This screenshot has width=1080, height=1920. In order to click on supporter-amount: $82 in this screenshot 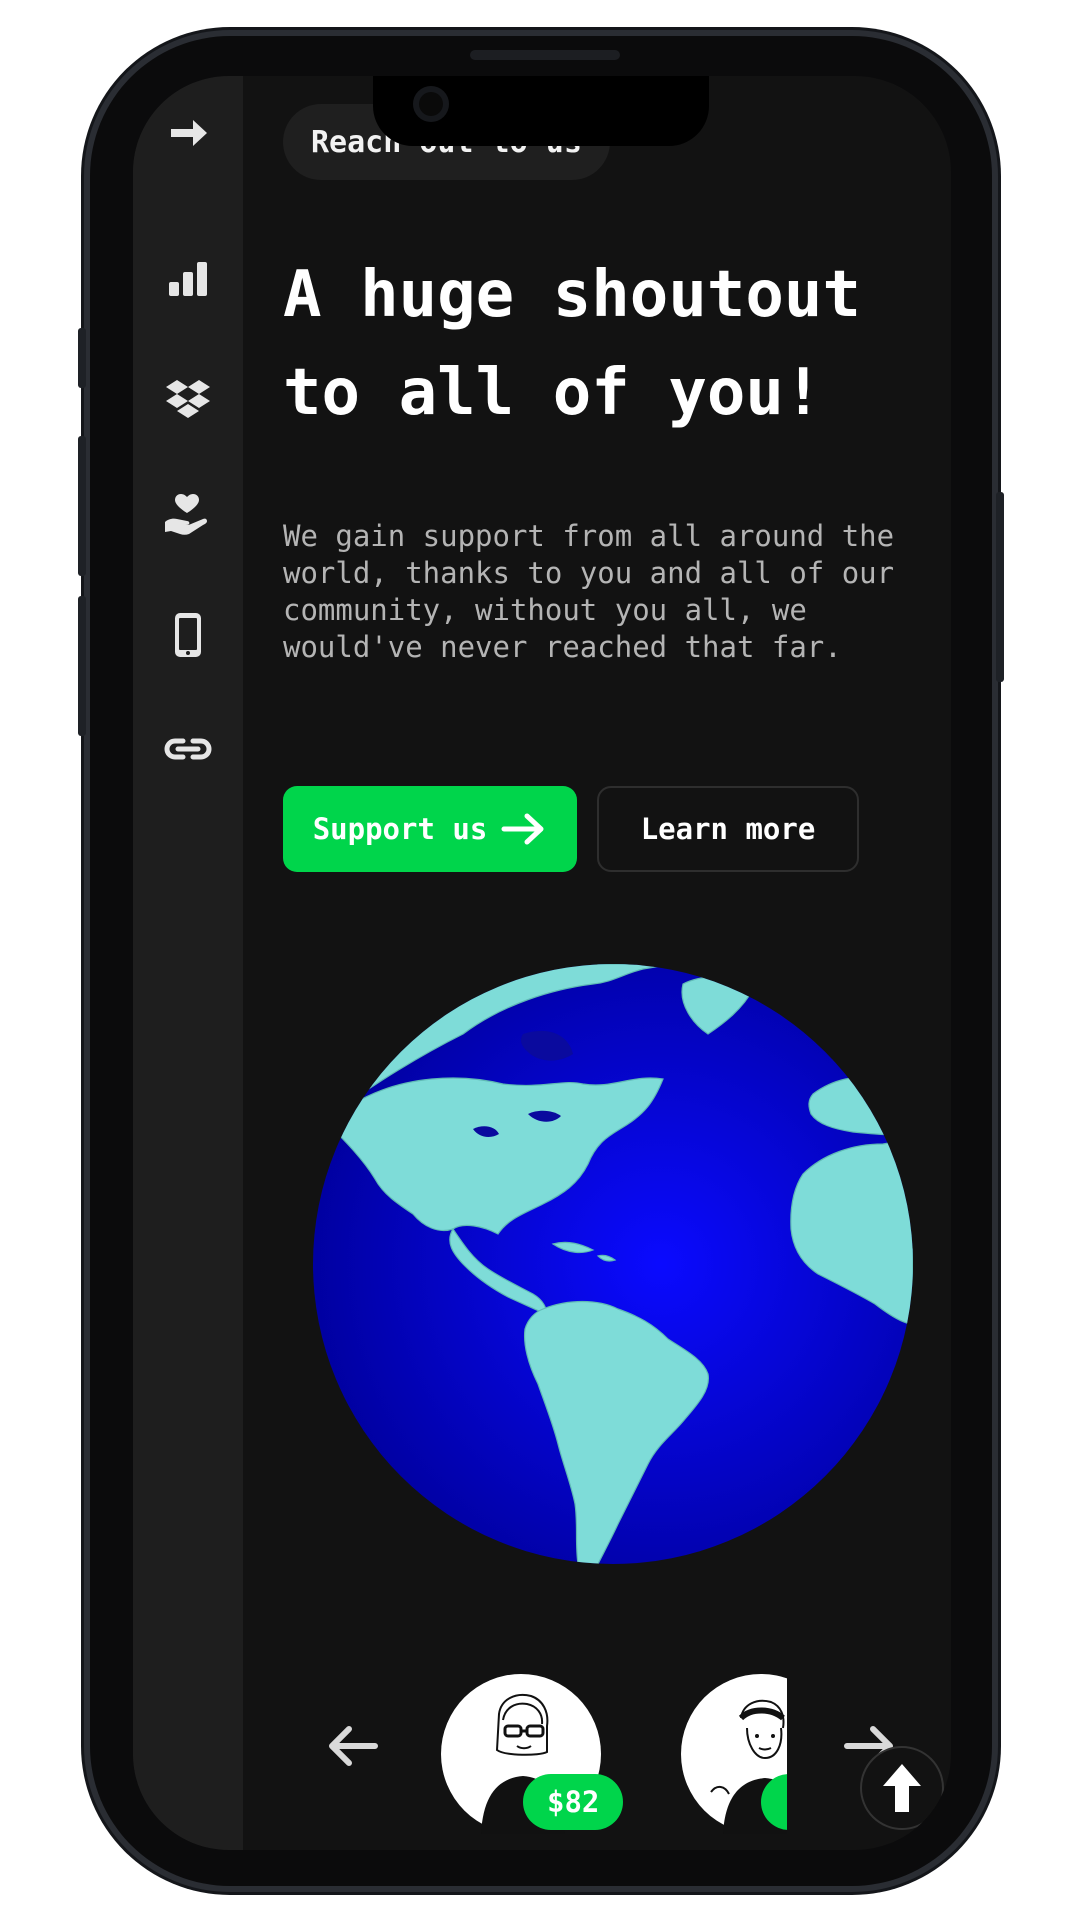, I will do `click(573, 1802)`.